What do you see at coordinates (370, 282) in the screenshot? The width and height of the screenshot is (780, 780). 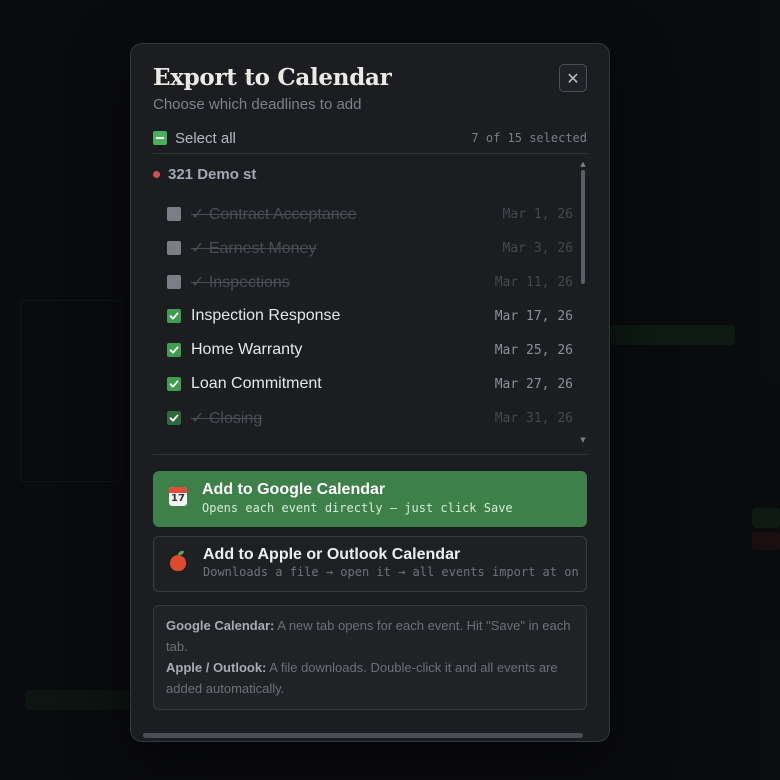 I see `deadline-item: ✓ Inspections Mar 11, 26` at bounding box center [370, 282].